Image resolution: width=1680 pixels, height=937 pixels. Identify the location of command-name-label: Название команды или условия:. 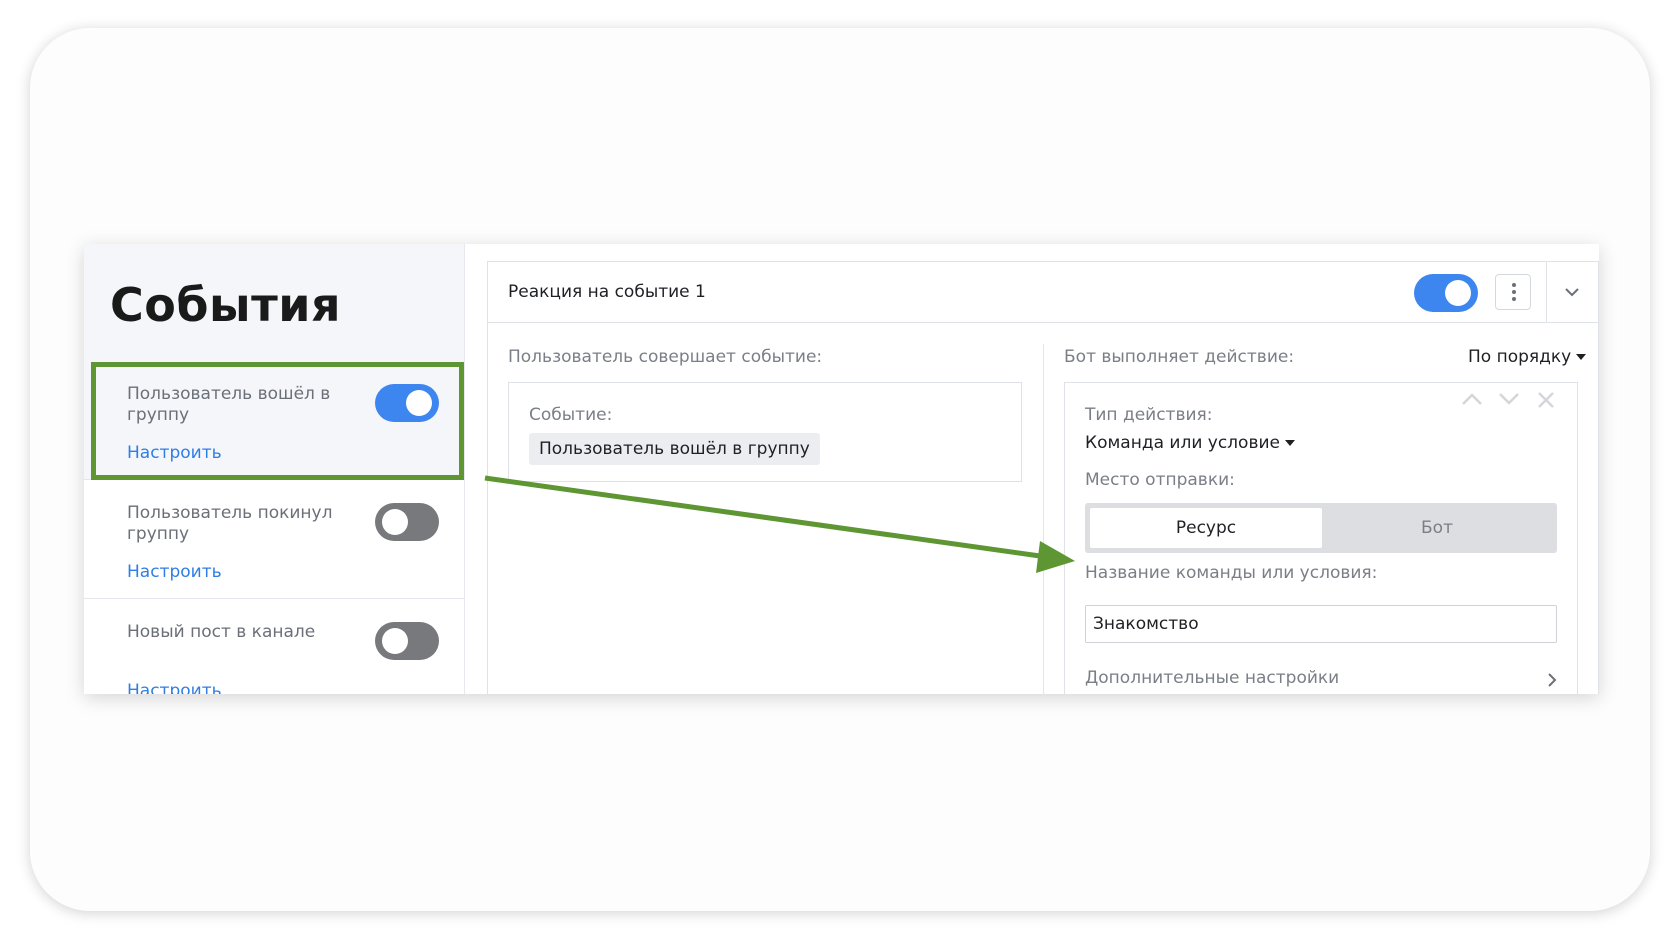
(1231, 573).